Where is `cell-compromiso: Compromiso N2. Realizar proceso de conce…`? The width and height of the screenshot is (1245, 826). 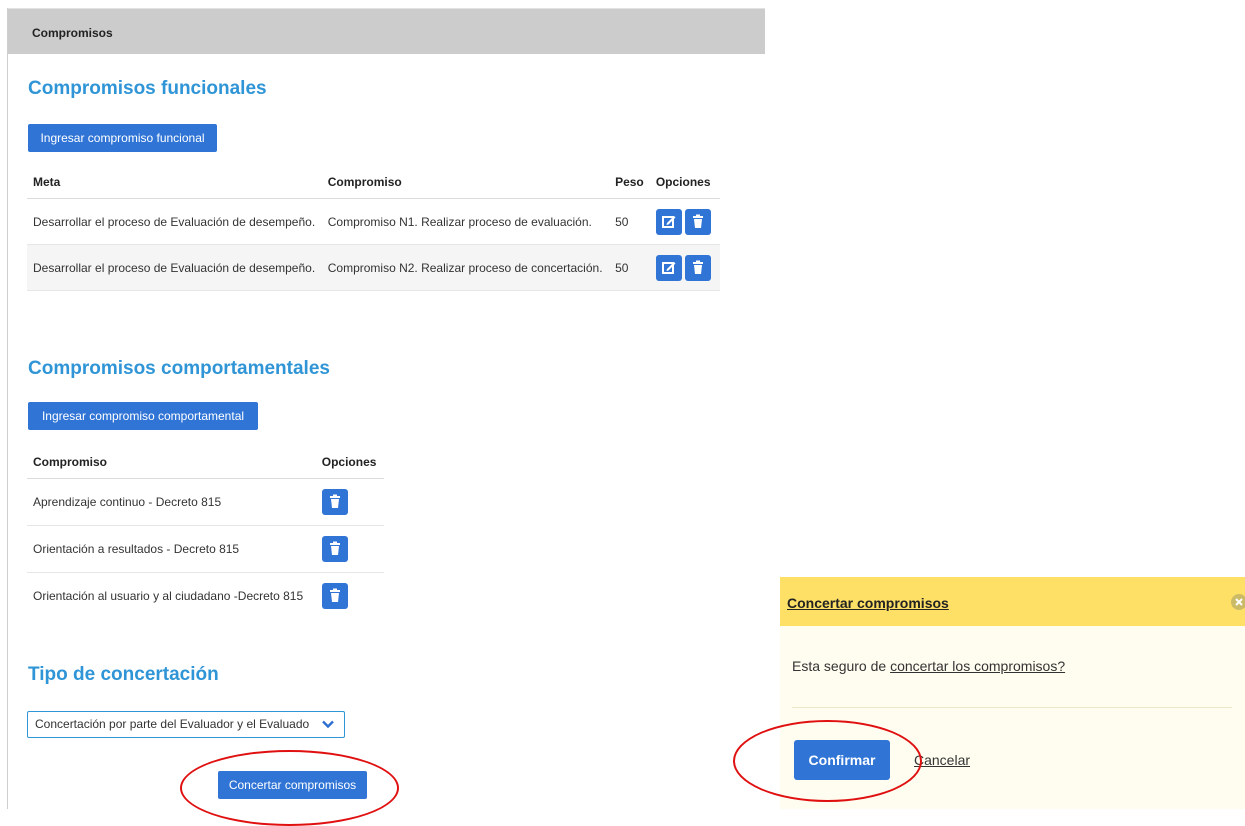 cell-compromiso: Compromiso N2. Realizar proceso de conce… is located at coordinates (465, 267).